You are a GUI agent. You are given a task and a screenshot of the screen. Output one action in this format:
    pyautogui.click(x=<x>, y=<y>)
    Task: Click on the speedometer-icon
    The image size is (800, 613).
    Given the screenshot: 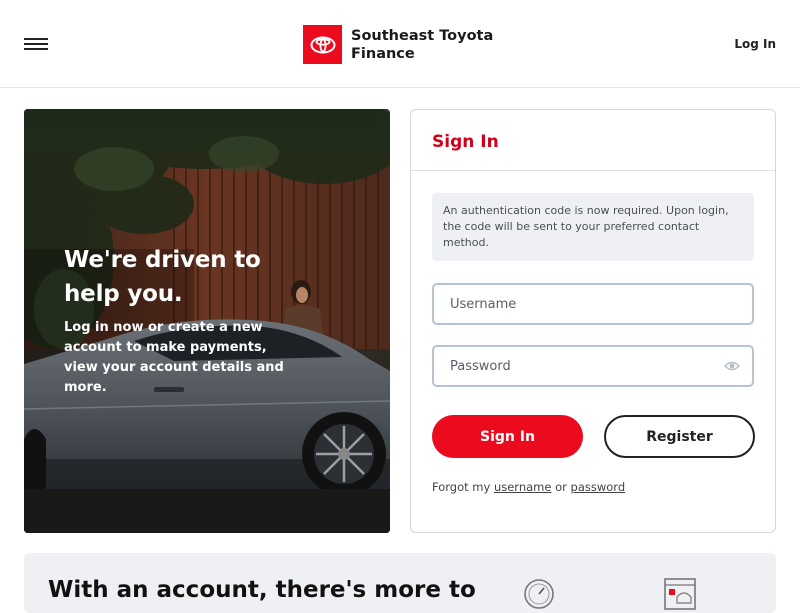 What is the action you would take?
    pyautogui.click(x=539, y=594)
    